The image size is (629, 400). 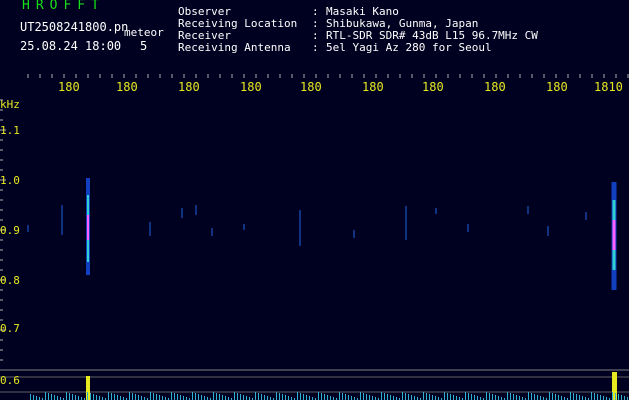 What do you see at coordinates (10, 104) in the screenshot?
I see `y-axis-unit: kHz` at bounding box center [10, 104].